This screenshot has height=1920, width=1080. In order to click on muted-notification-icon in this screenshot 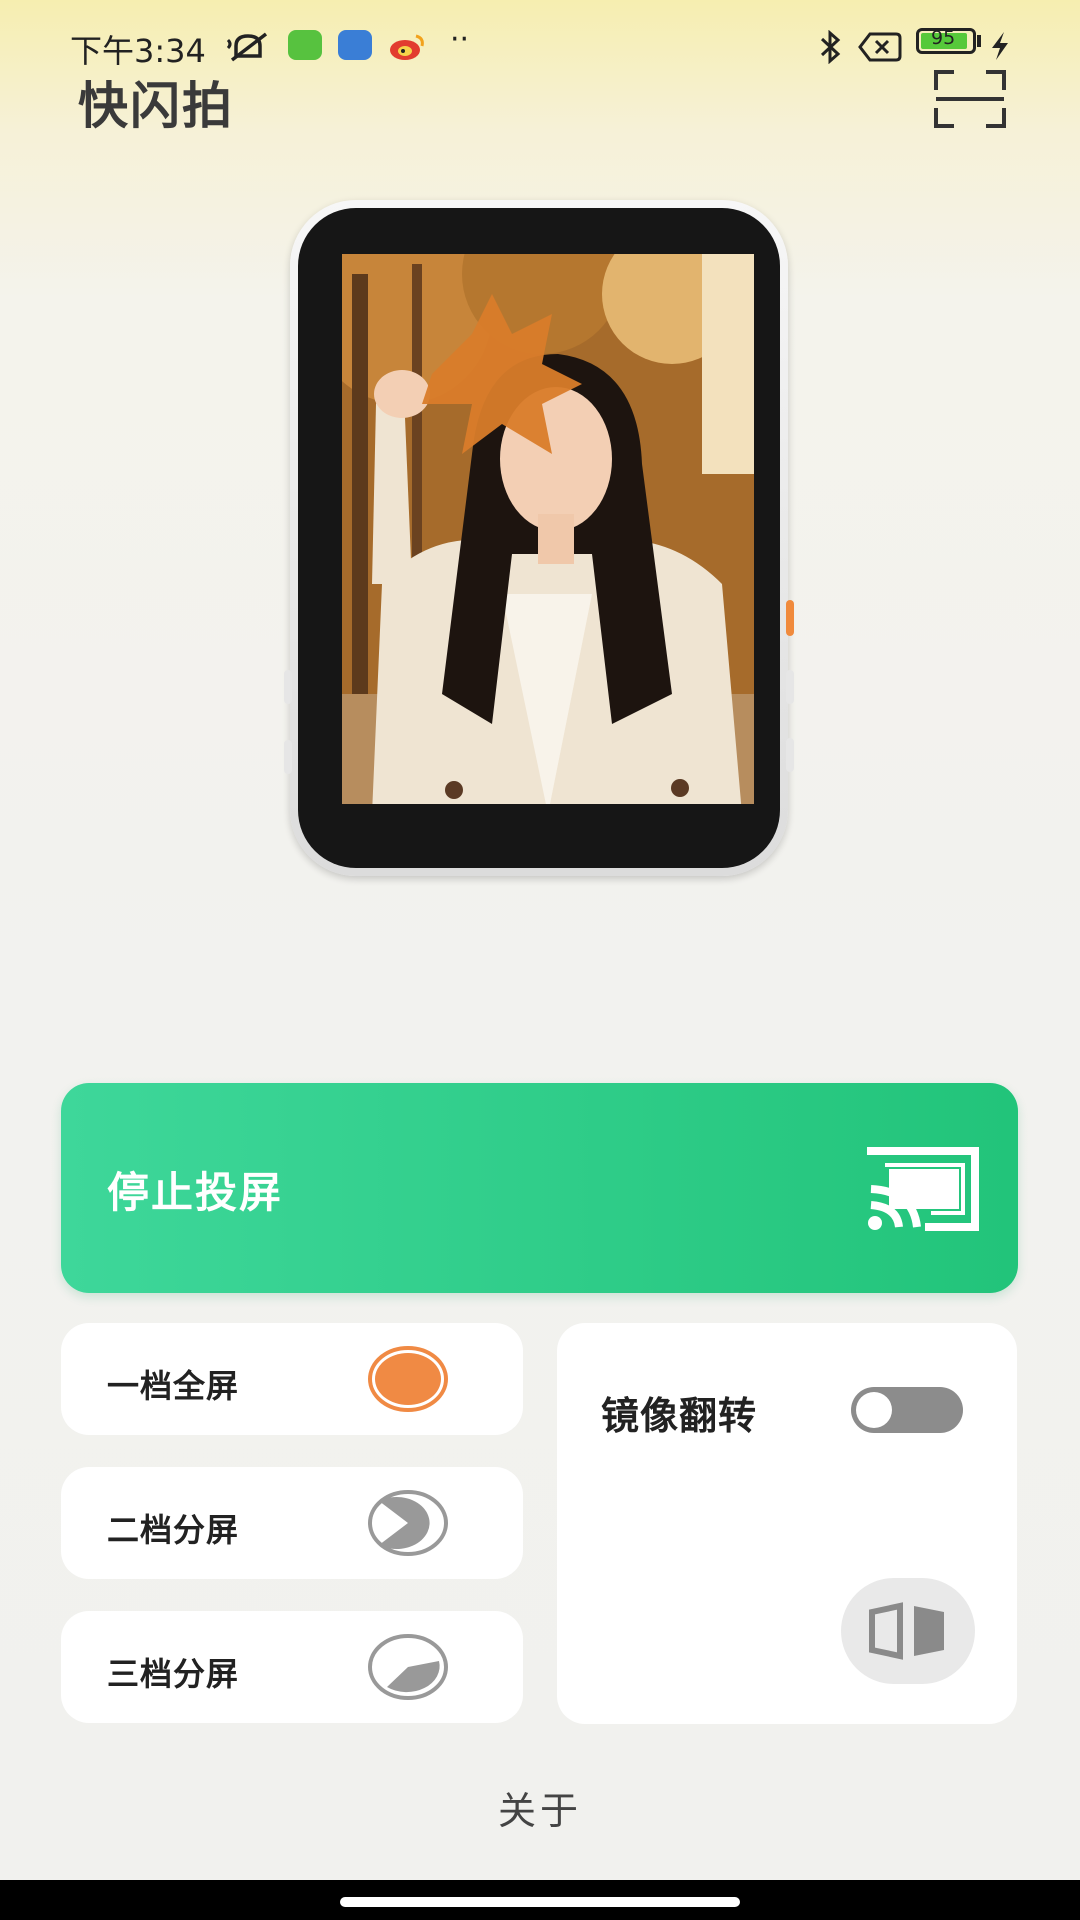, I will do `click(247, 47)`.